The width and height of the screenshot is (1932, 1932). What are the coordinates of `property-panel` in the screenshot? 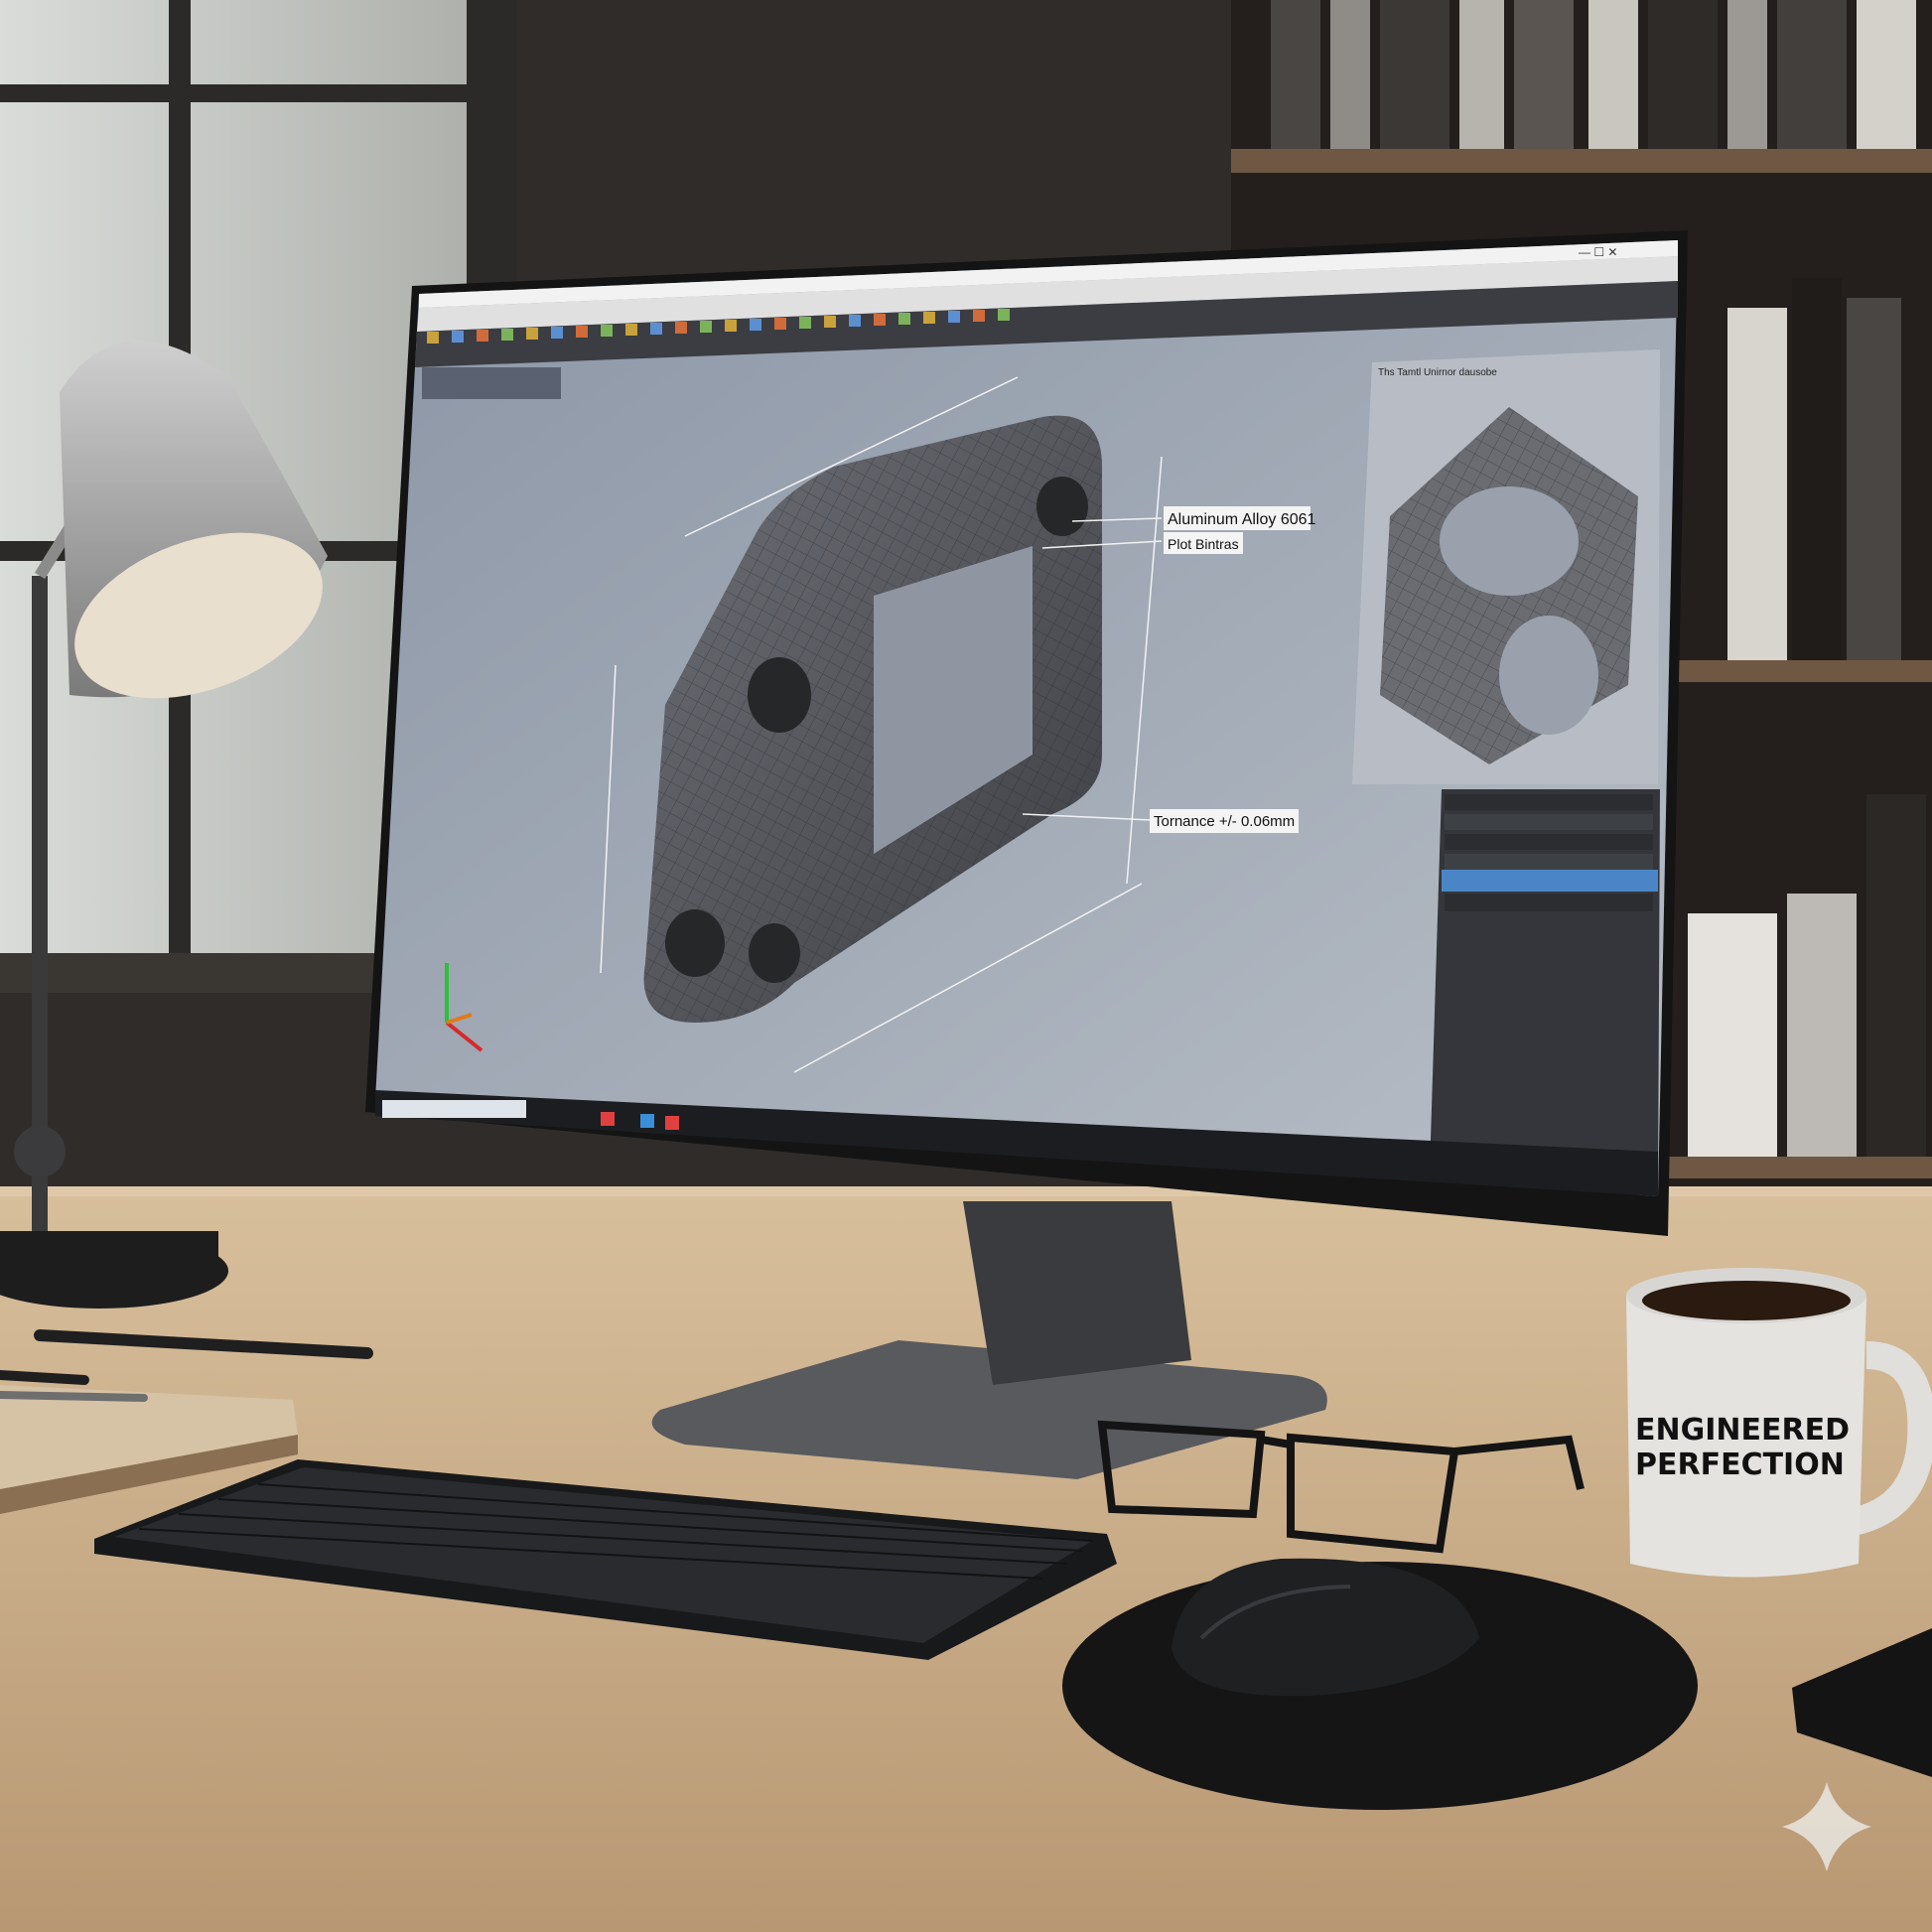 It's located at (1545, 992).